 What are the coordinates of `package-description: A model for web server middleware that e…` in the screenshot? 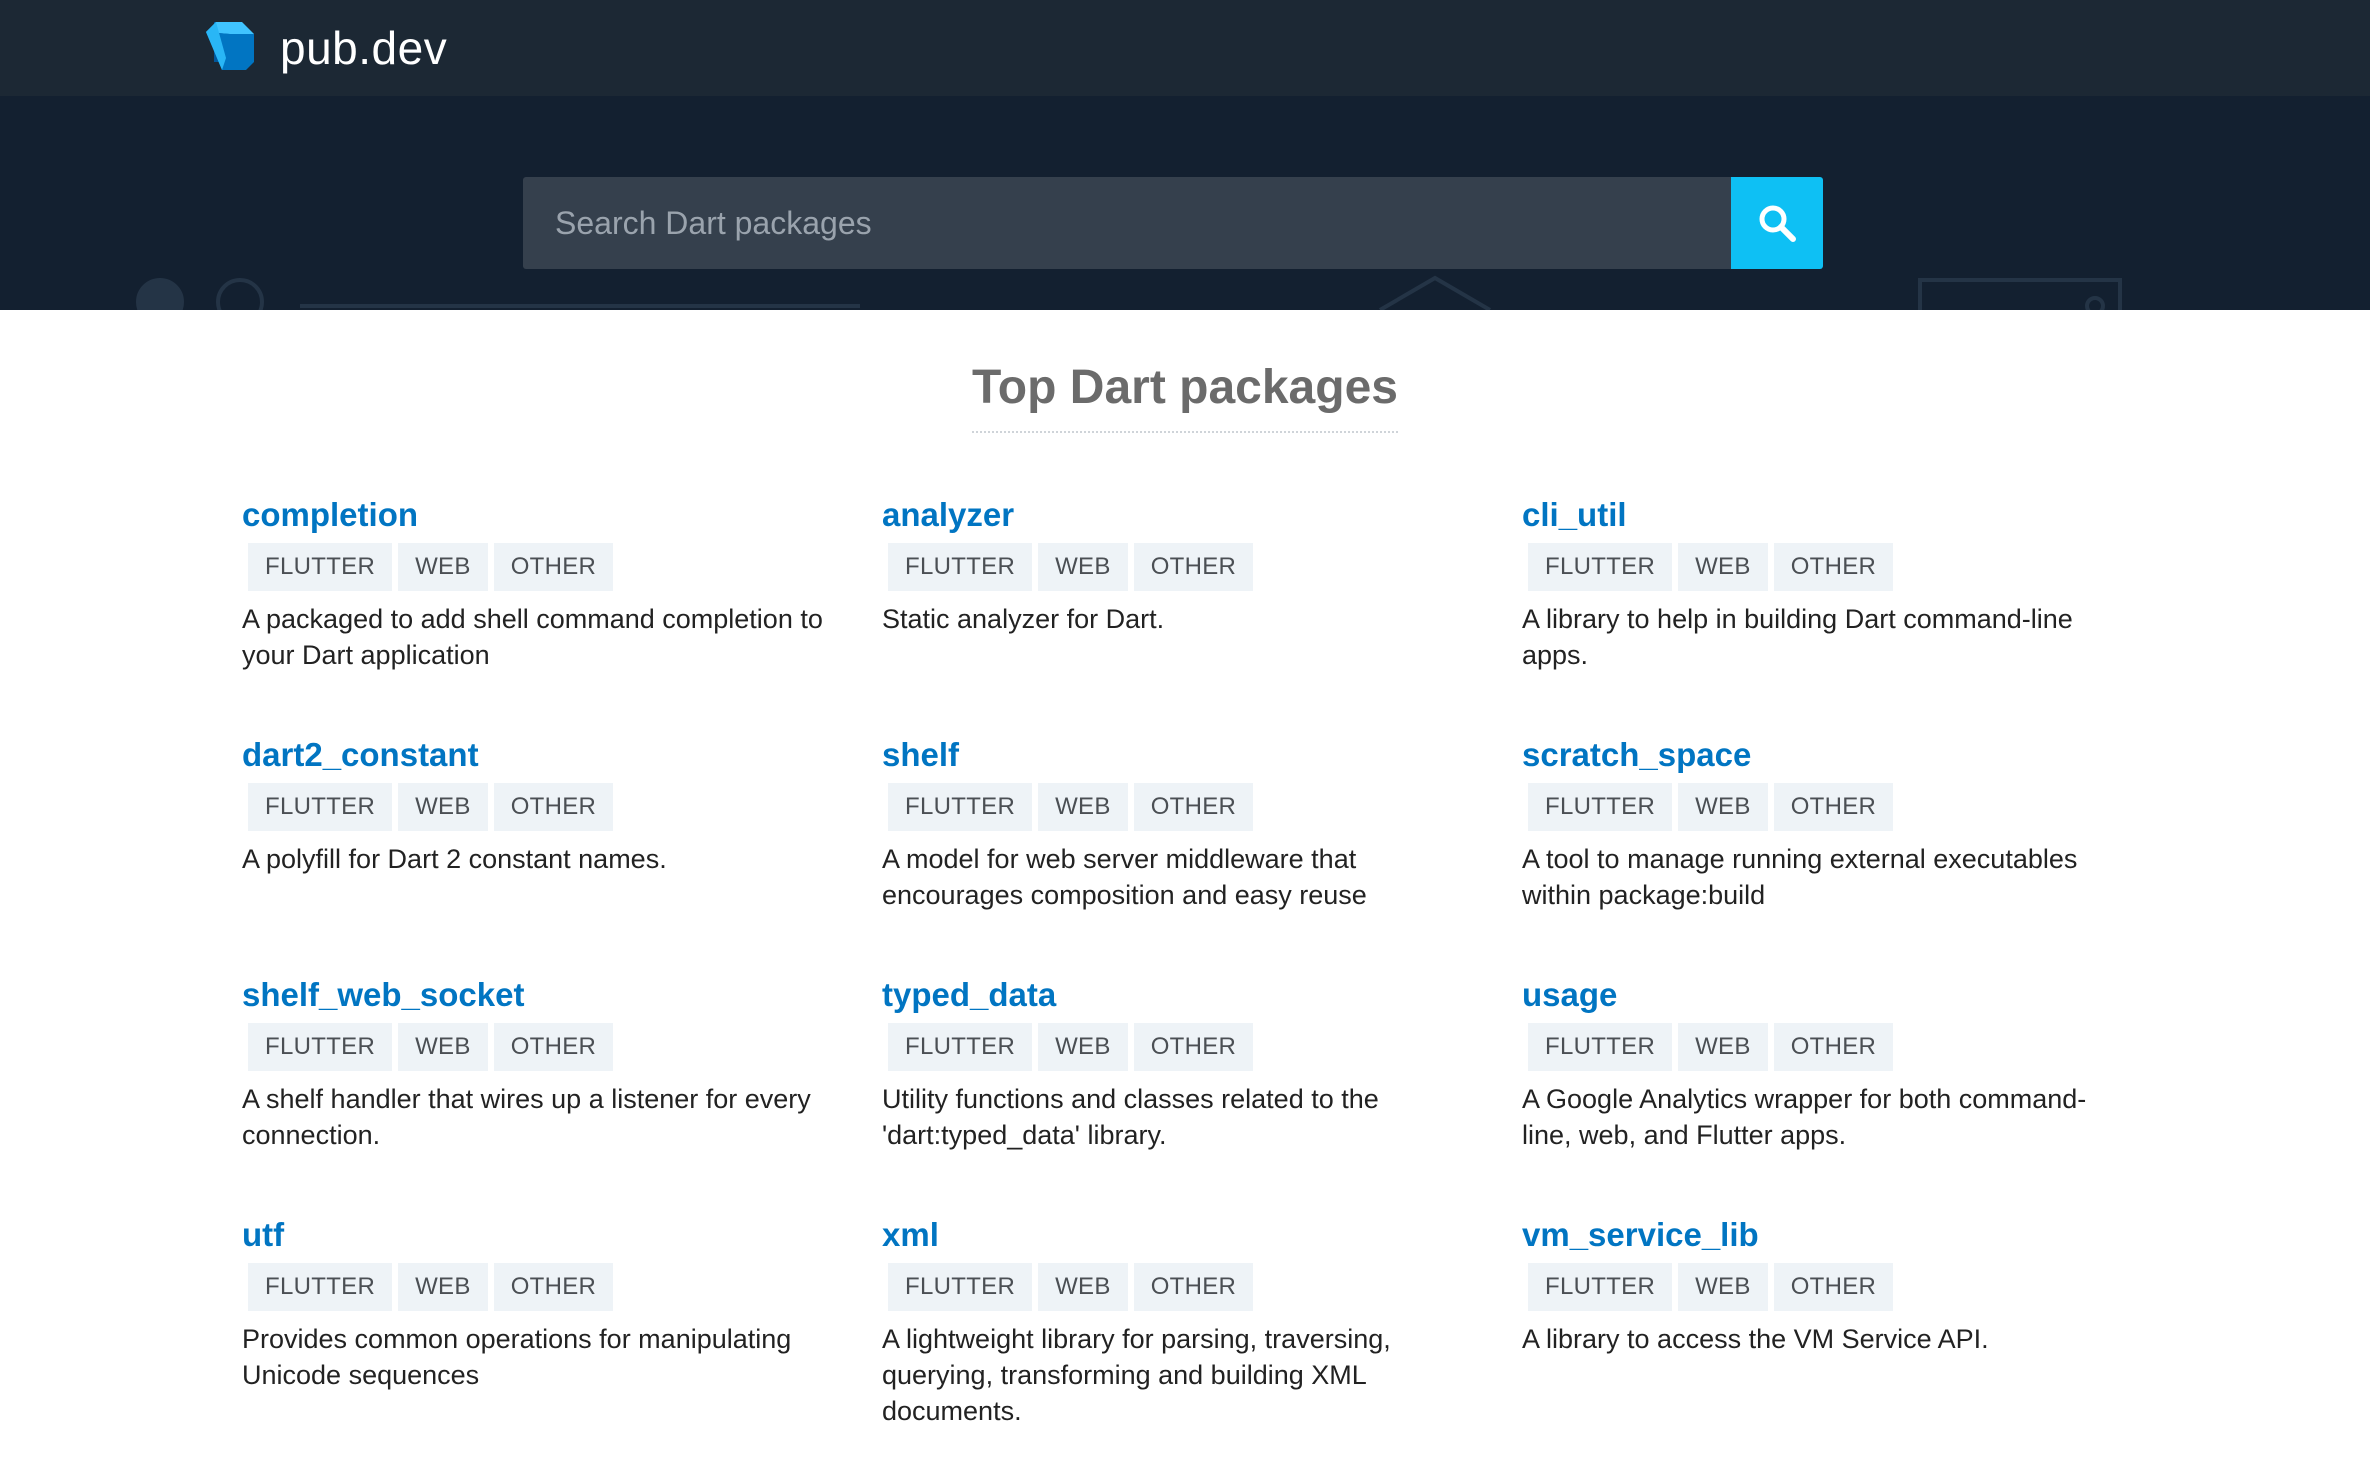 It's located at (1124, 877).